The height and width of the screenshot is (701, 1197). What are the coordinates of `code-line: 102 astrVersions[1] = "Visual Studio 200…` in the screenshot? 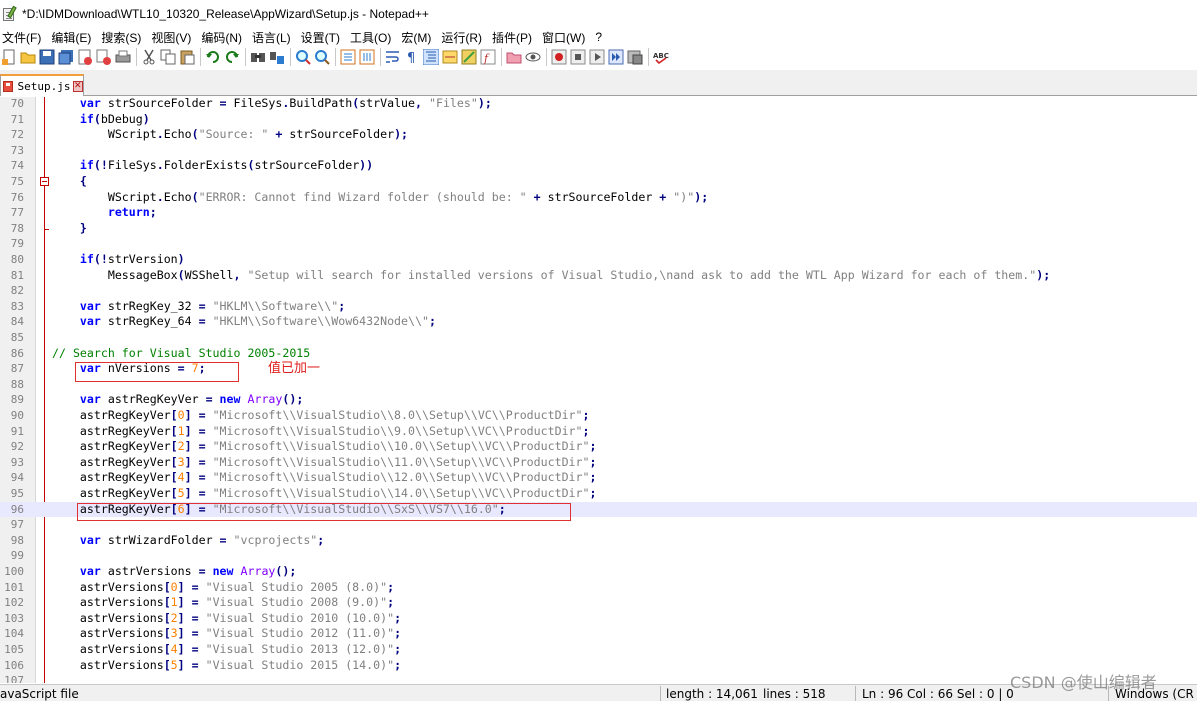 It's located at (598, 603).